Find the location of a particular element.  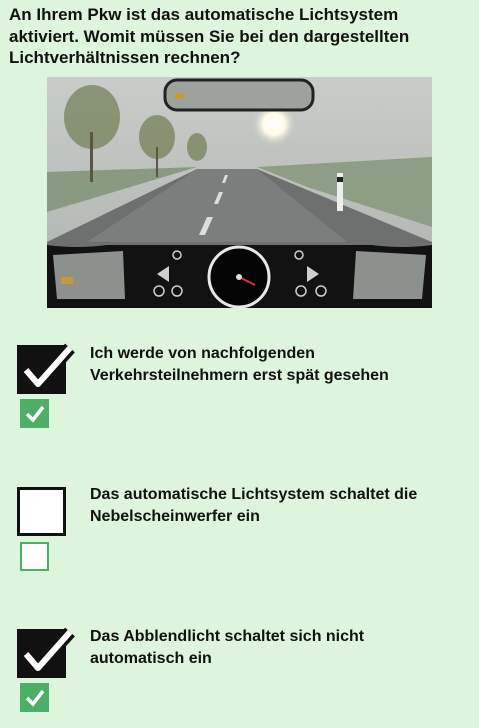

answer-1-checkbox is located at coordinates (46, 368).